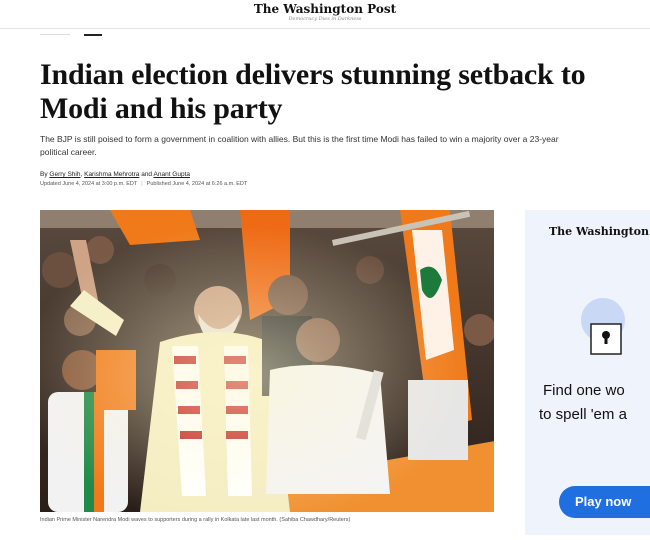 The height and width of the screenshot is (540, 650). What do you see at coordinates (64, 174) in the screenshot?
I see `author-link-1: Gerry Shih` at bounding box center [64, 174].